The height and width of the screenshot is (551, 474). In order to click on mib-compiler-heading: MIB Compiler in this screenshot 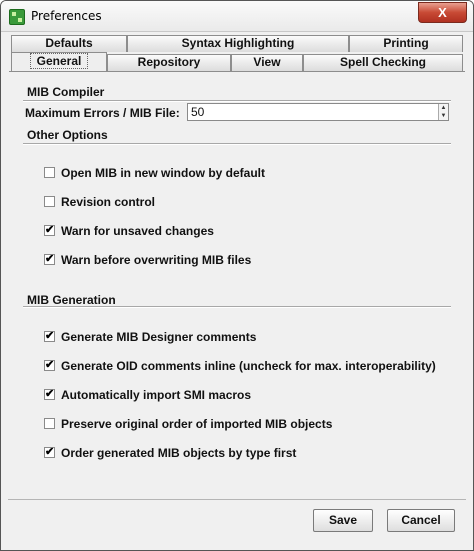, I will do `click(66, 92)`.